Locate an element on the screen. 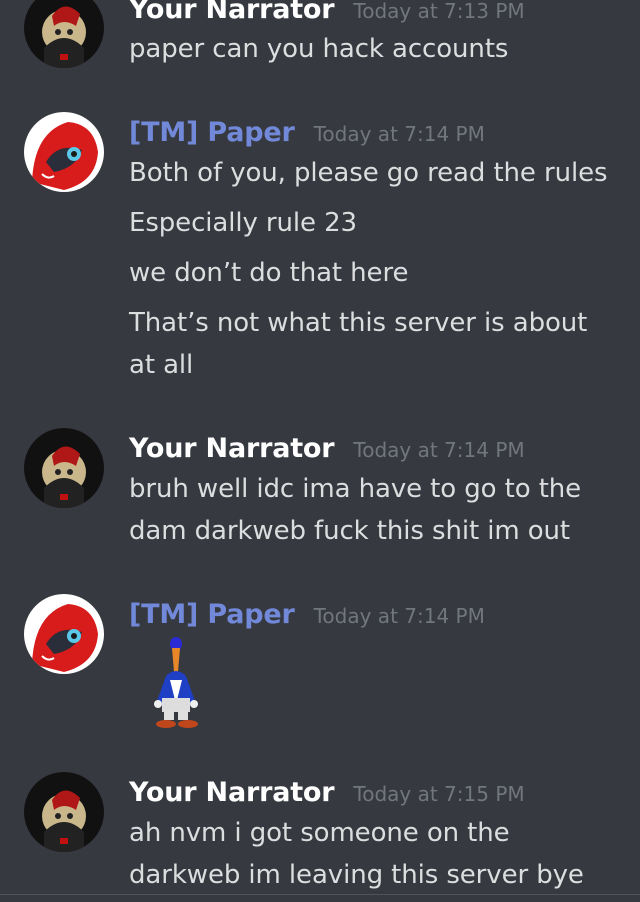 Image resolution: width=640 pixels, height=902 pixels. message-timestamp: Today at 7:13 PM is located at coordinates (439, 11).